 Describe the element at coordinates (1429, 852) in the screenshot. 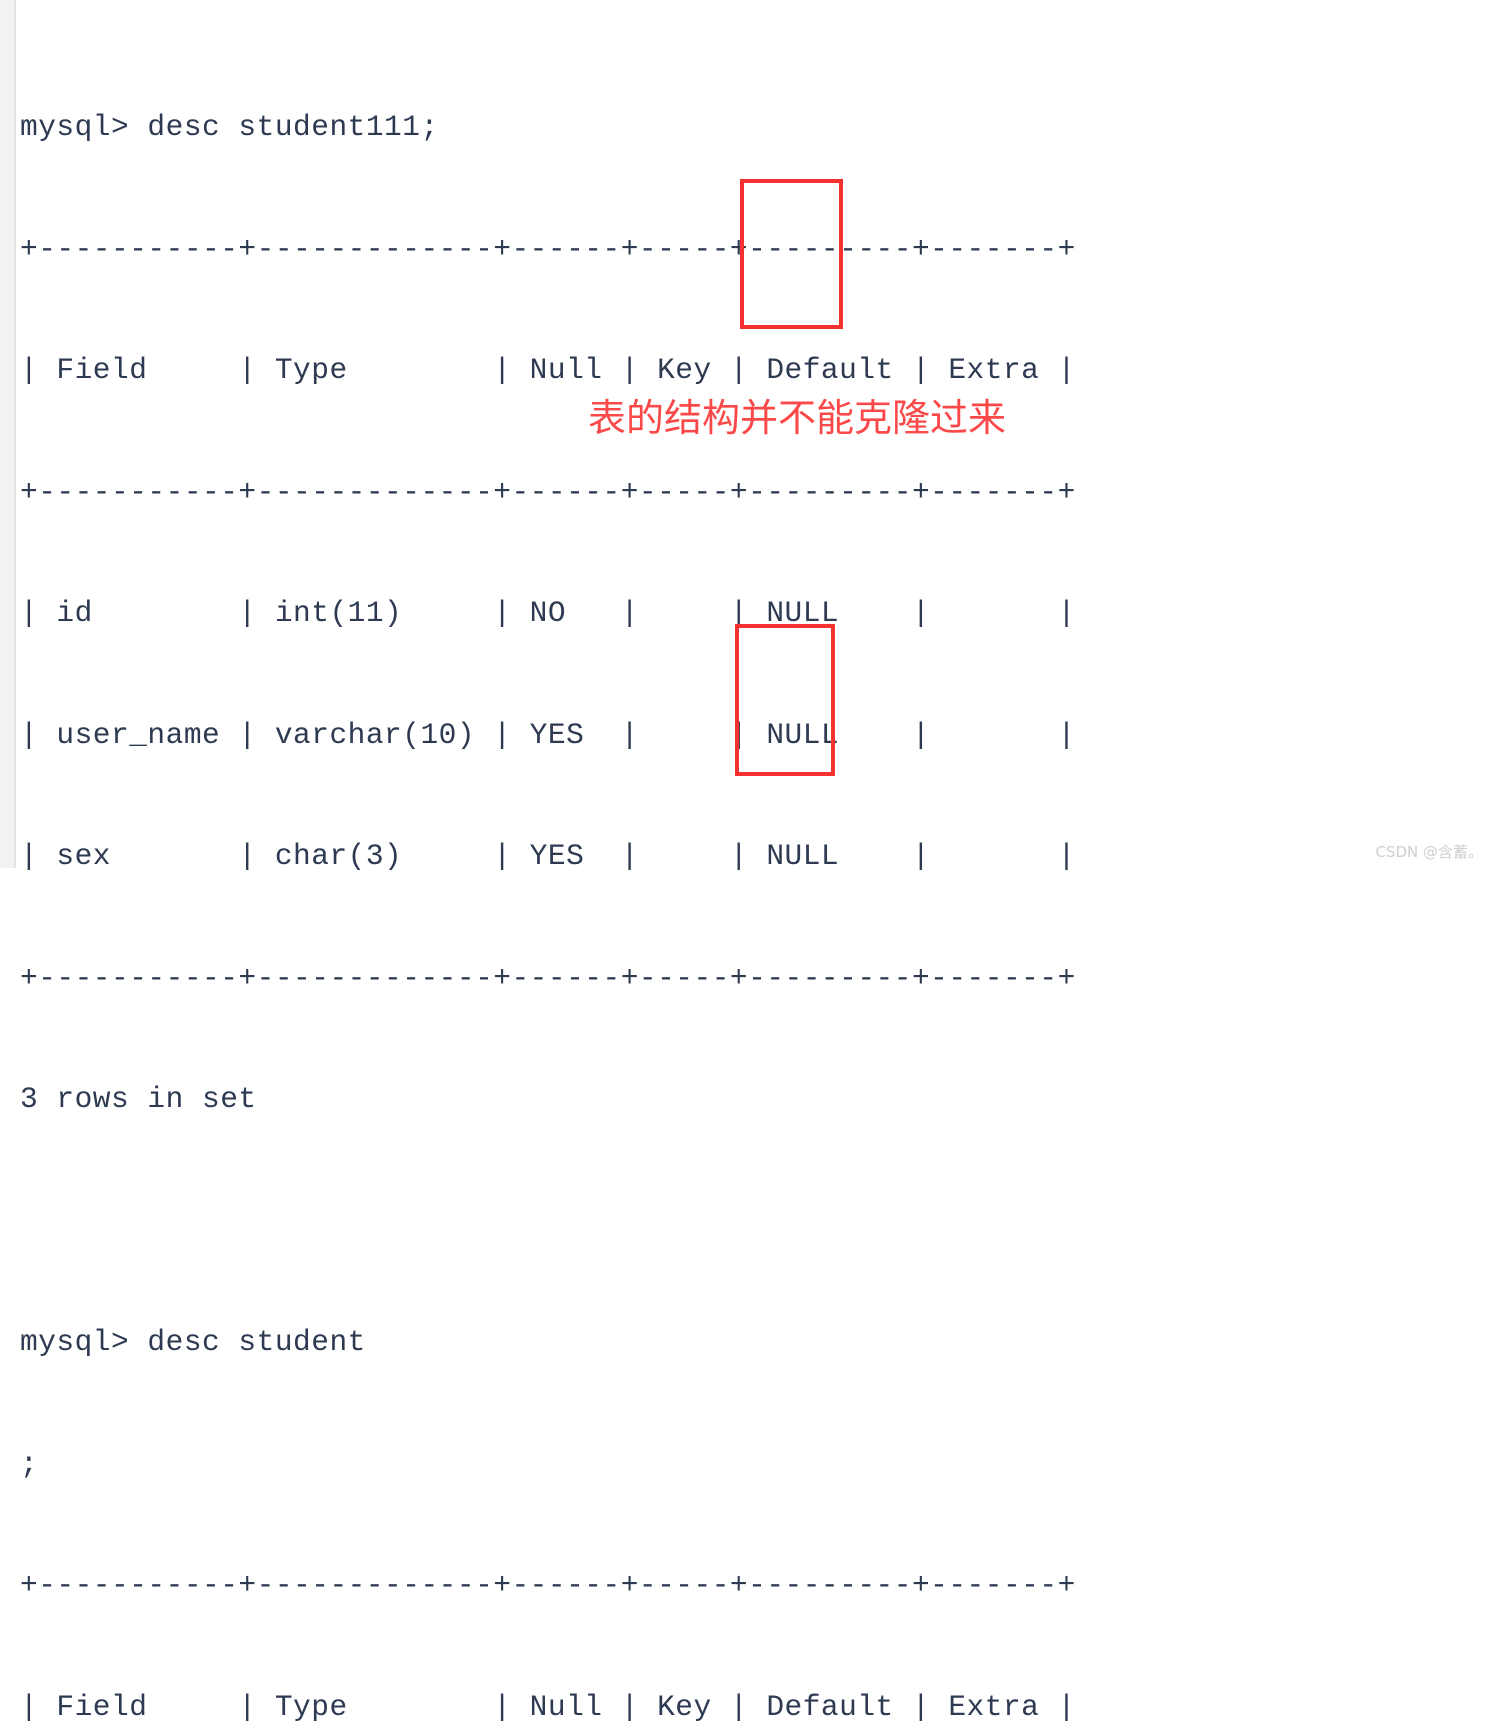

I see `csdn-watermark: CSDN @含蓄。` at that location.